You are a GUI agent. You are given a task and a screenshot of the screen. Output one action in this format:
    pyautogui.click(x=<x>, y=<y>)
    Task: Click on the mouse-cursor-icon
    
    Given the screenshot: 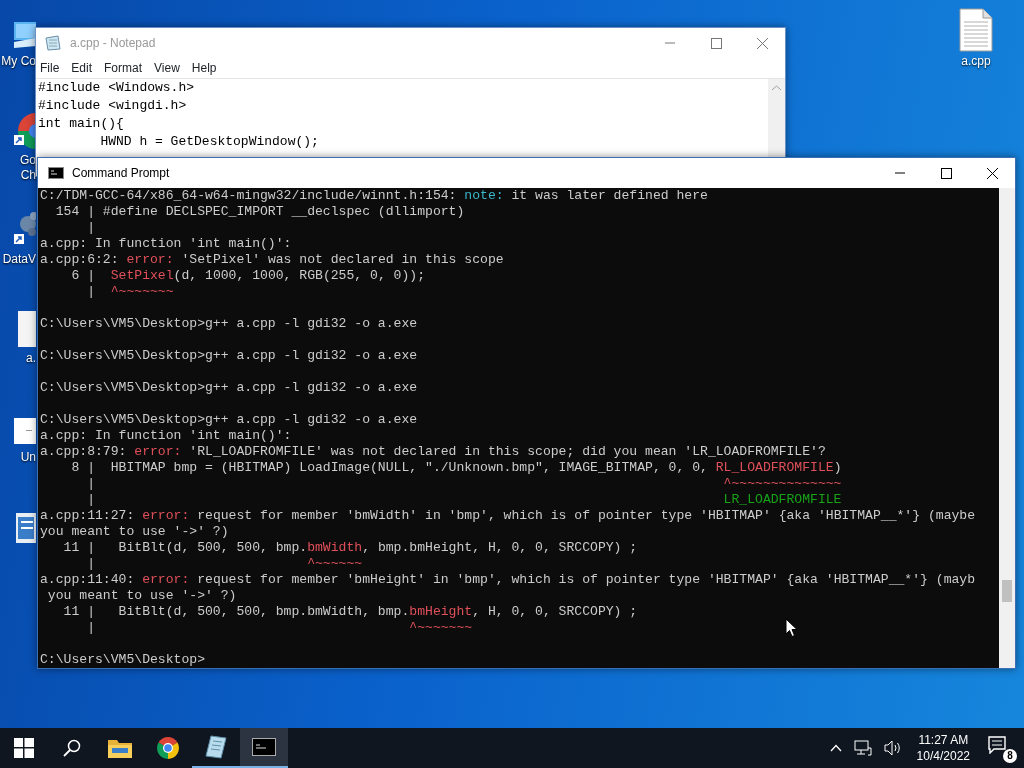 What is the action you would take?
    pyautogui.click(x=791, y=628)
    